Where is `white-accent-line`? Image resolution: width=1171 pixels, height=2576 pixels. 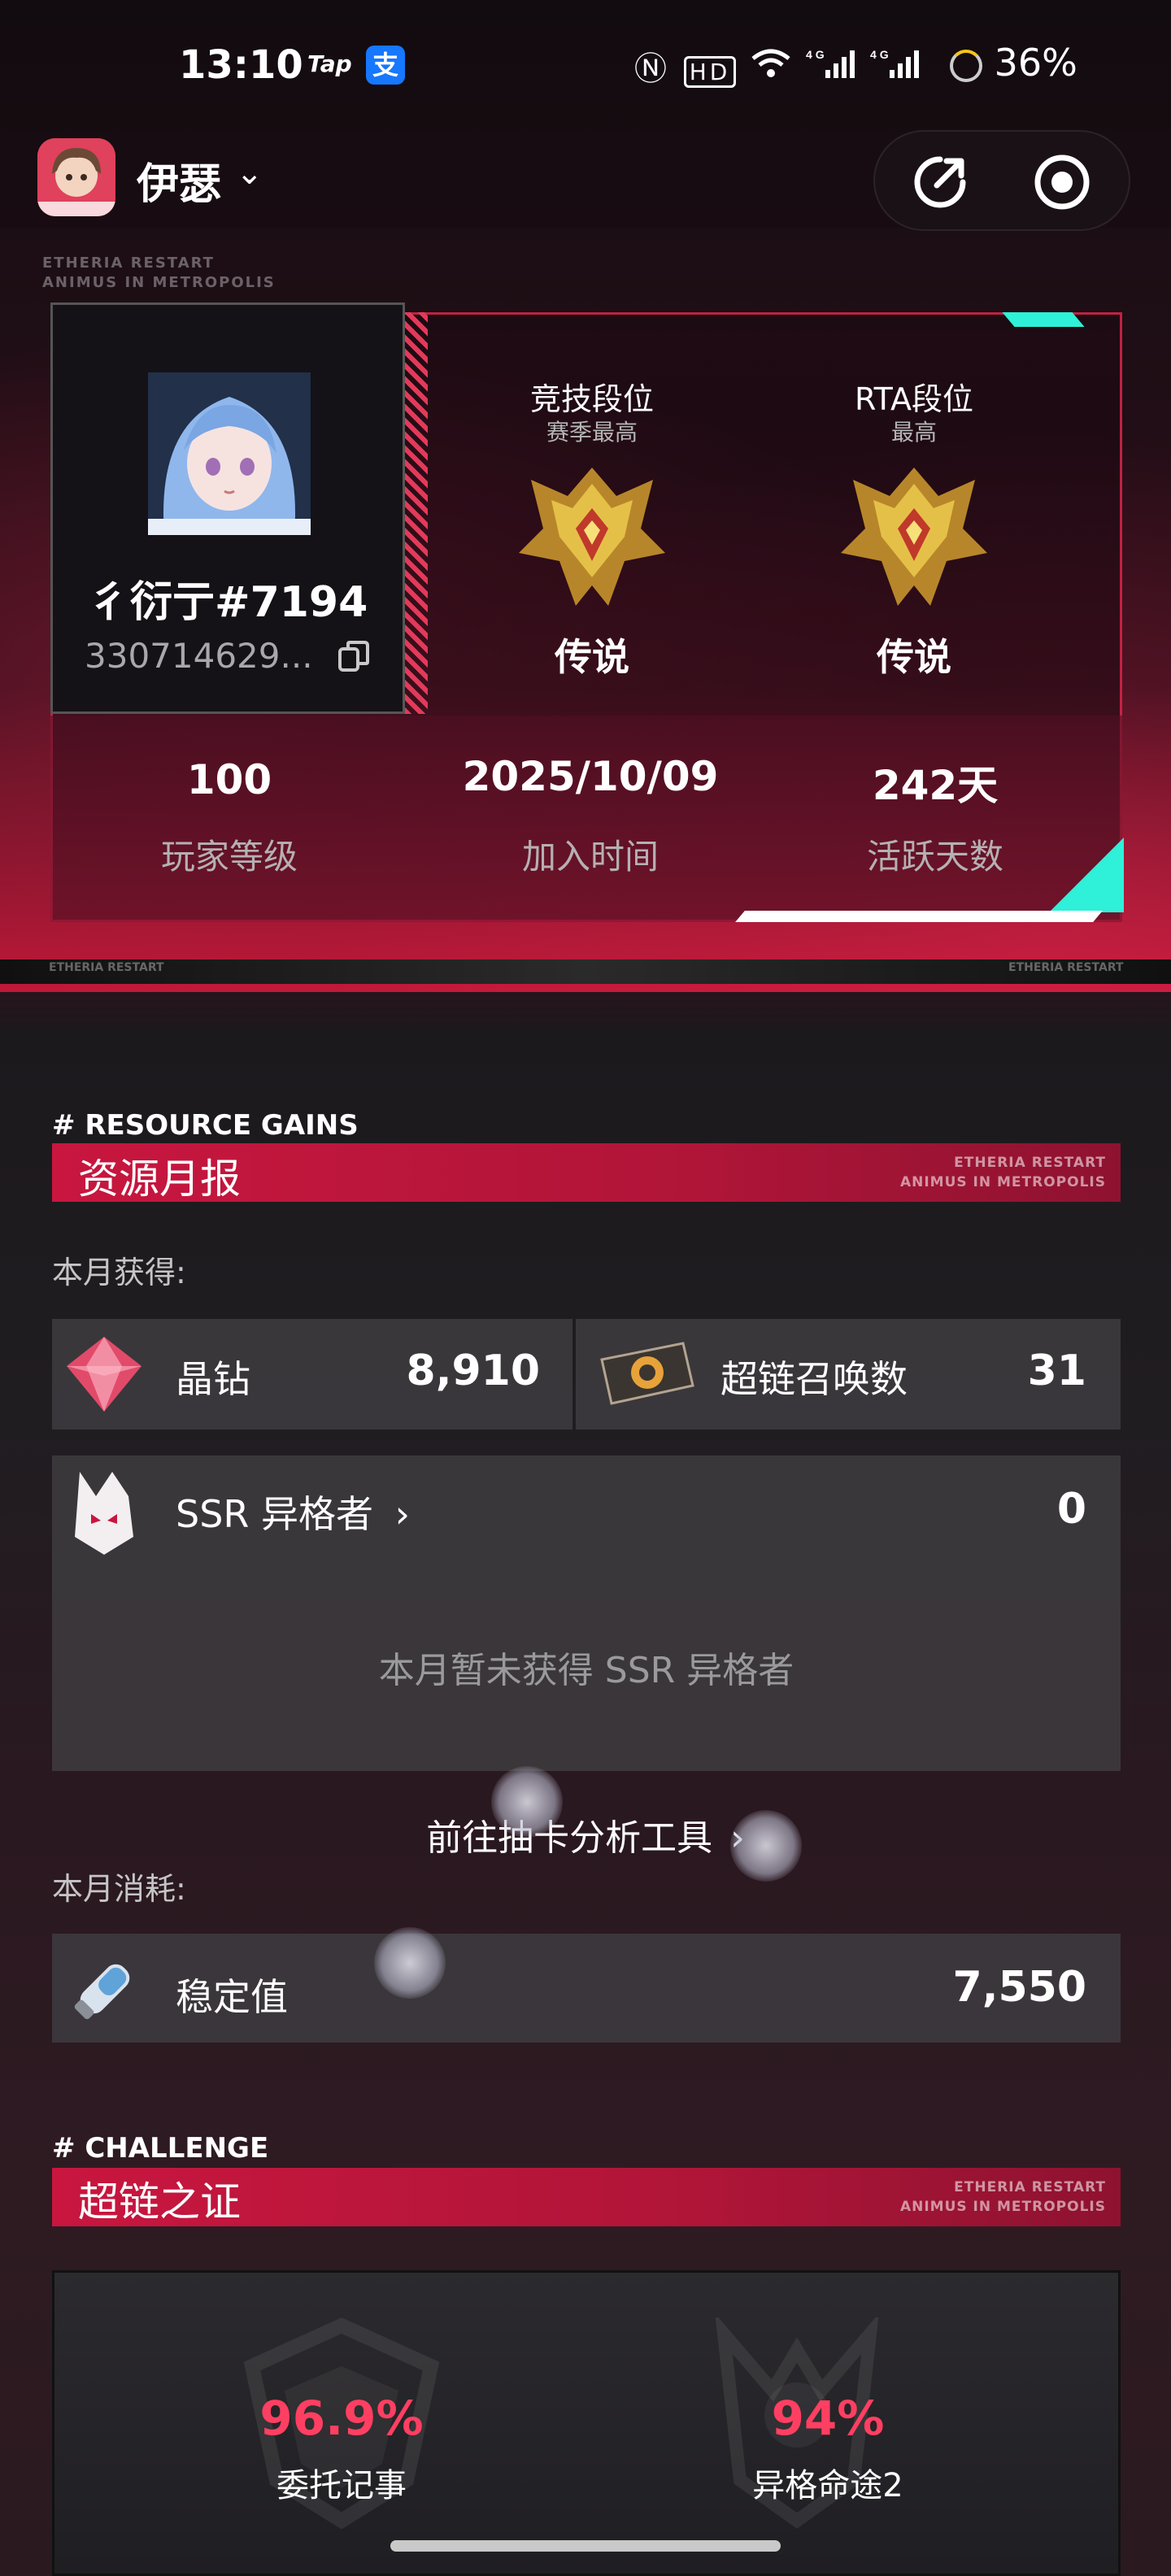
white-accent-line is located at coordinates (919, 917).